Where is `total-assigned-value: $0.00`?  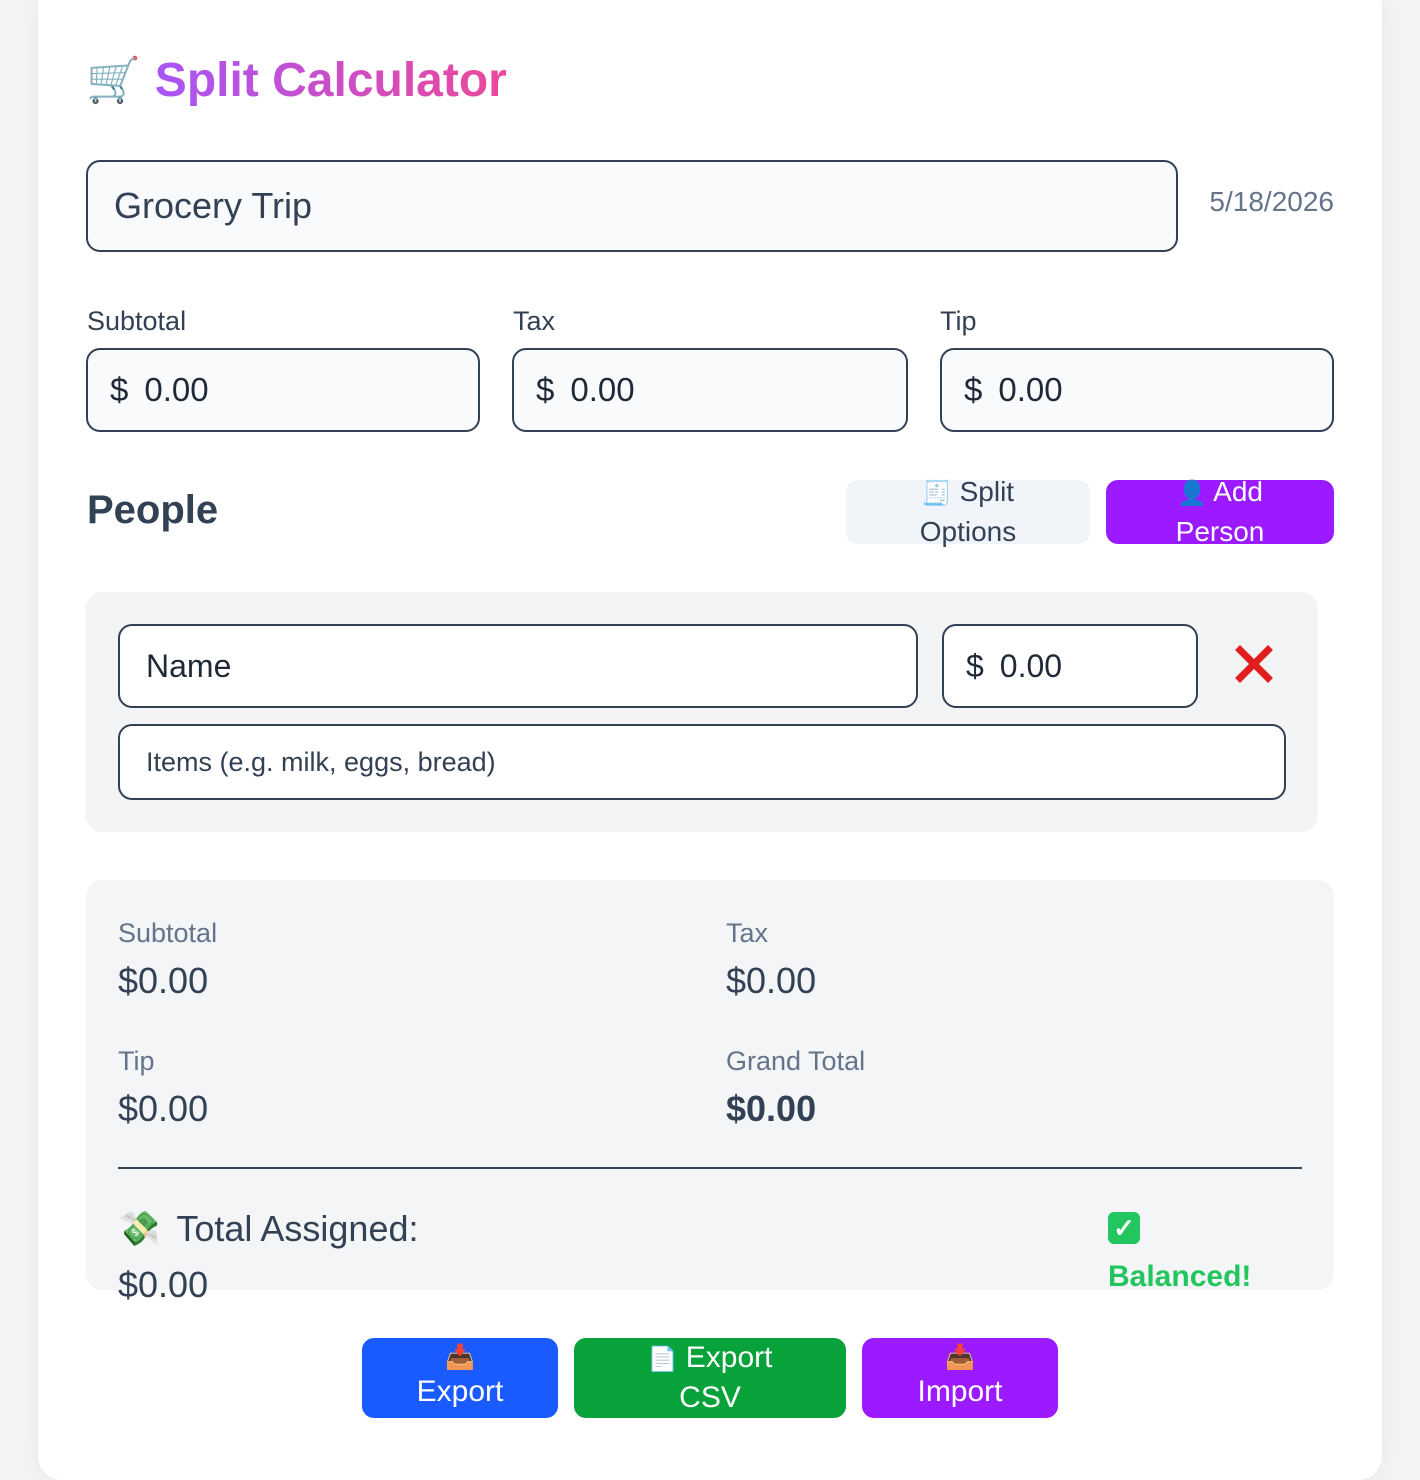 total-assigned-value: $0.00 is located at coordinates (163, 1284).